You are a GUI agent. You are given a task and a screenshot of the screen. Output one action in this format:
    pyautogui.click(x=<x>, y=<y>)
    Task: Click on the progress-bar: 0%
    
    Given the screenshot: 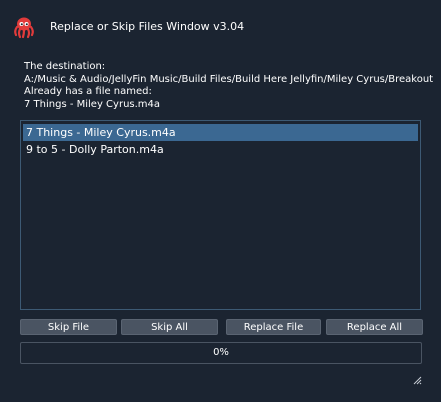 What is the action you would take?
    pyautogui.click(x=221, y=353)
    